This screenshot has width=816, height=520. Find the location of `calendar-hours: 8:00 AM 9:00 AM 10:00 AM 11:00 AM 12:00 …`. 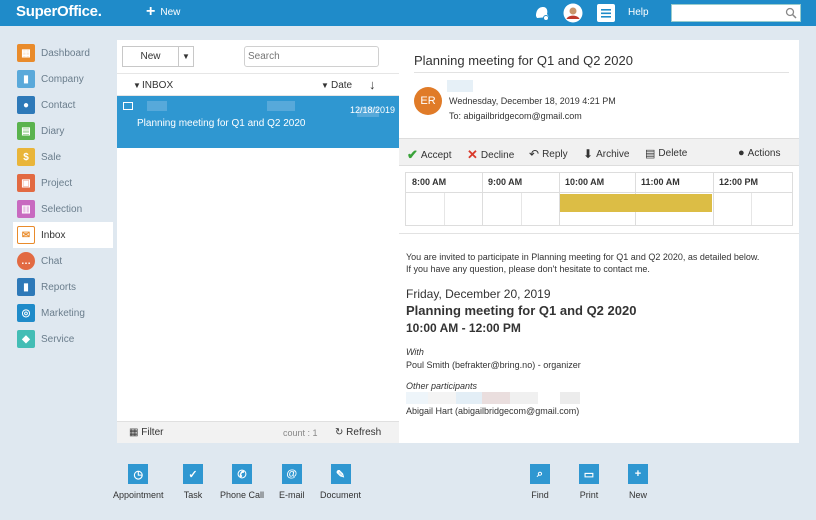

calendar-hours: 8:00 AM 9:00 AM 10:00 AM 11:00 AM 12:00 … is located at coordinates (599, 183).